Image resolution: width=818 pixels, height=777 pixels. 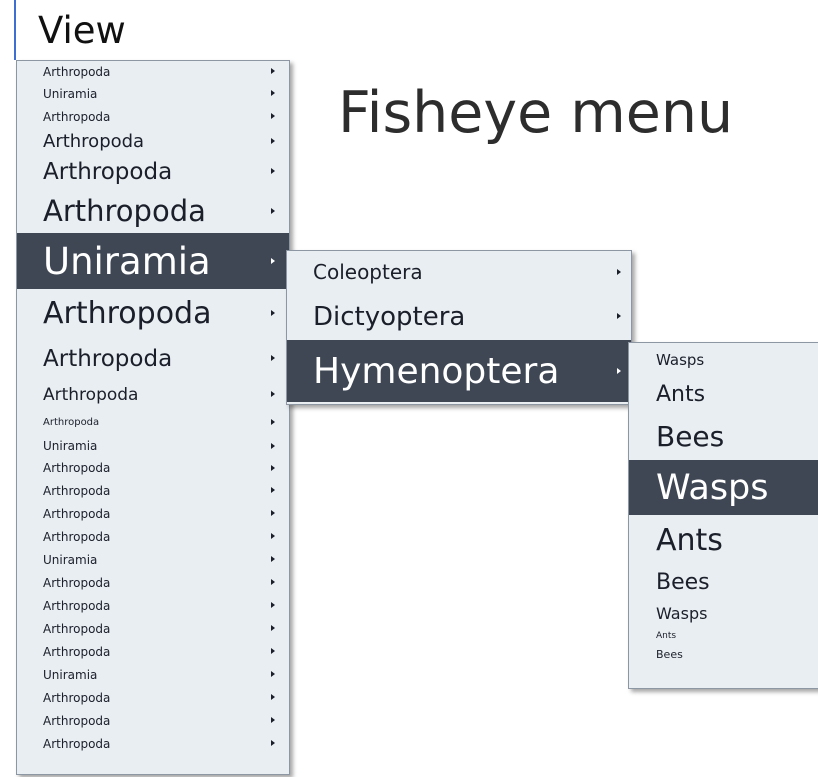 I want to click on fisheye-menu-level-3: Wasps Ants Bees Wasps Ants Bees Wasps Ants Bees, so click(x=723, y=515).